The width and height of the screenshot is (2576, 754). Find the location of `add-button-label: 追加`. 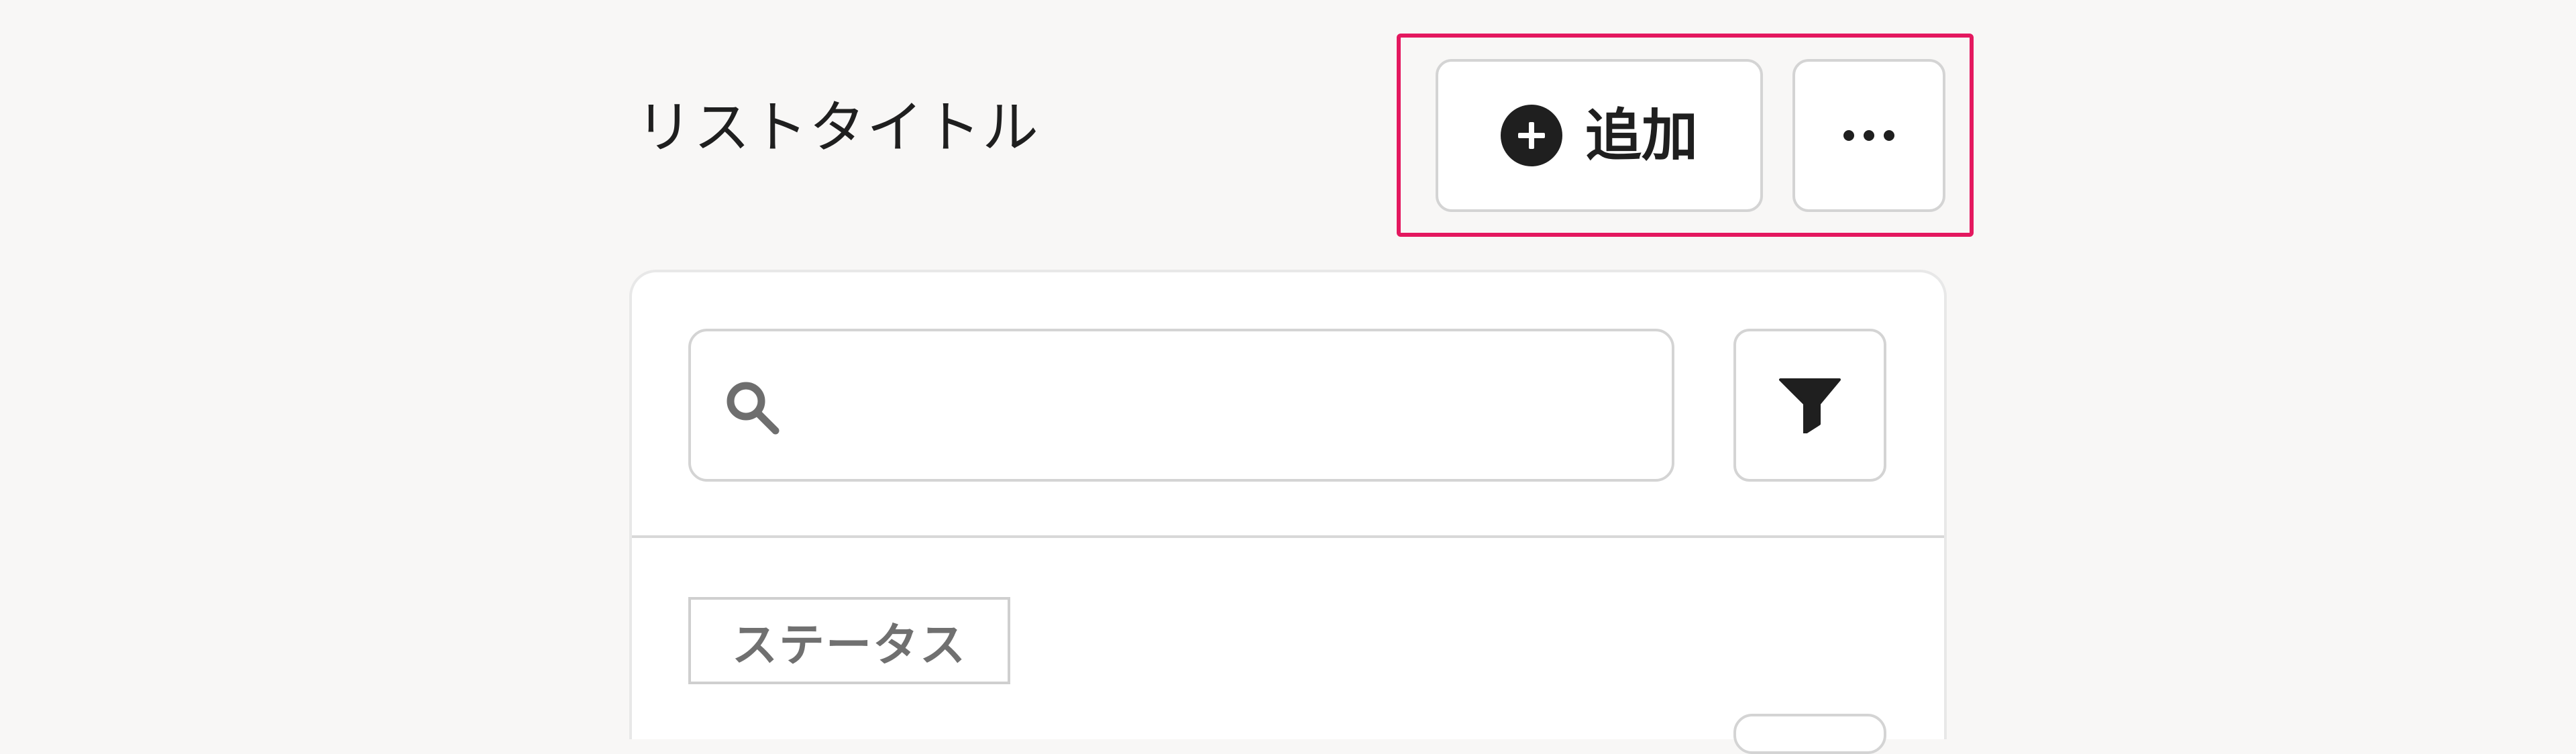

add-button-label: 追加 is located at coordinates (1641, 136).